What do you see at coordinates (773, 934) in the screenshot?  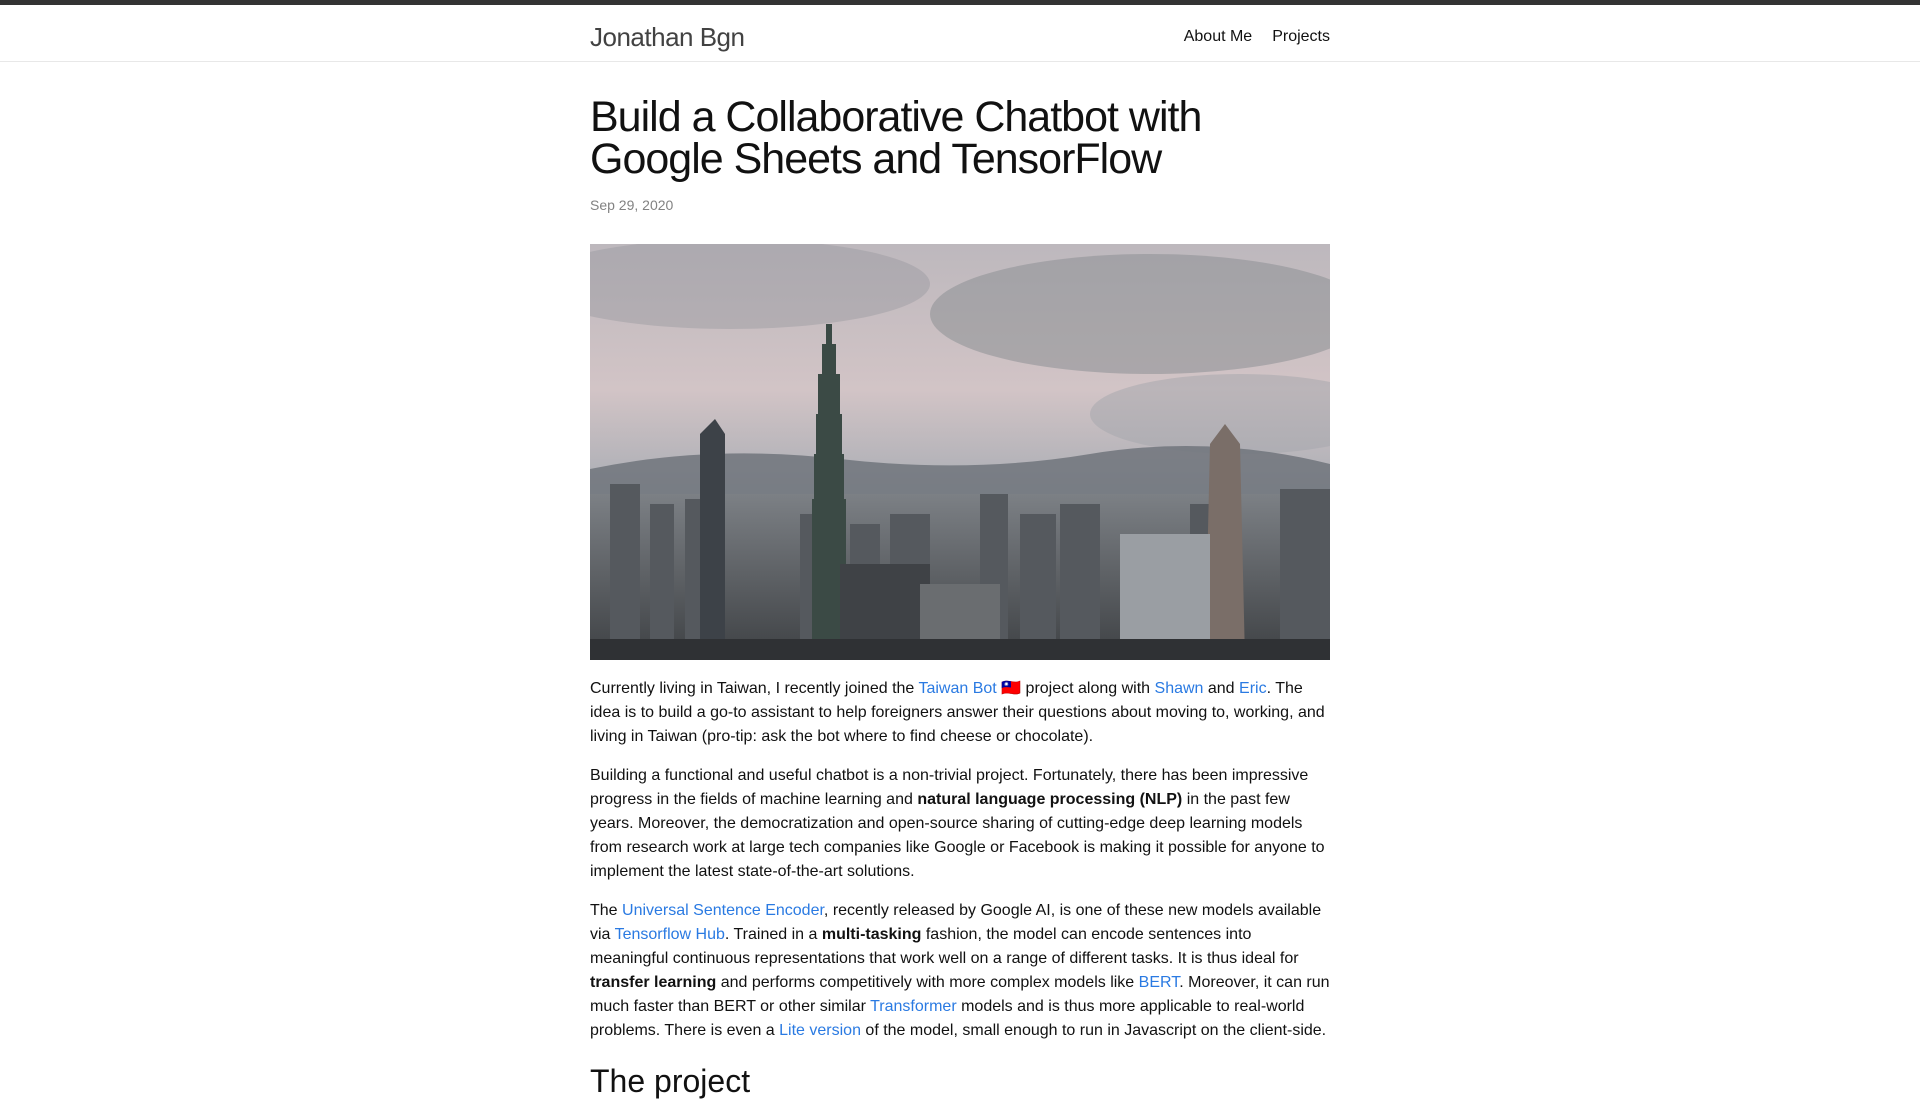 I see `text: . Trained in a` at bounding box center [773, 934].